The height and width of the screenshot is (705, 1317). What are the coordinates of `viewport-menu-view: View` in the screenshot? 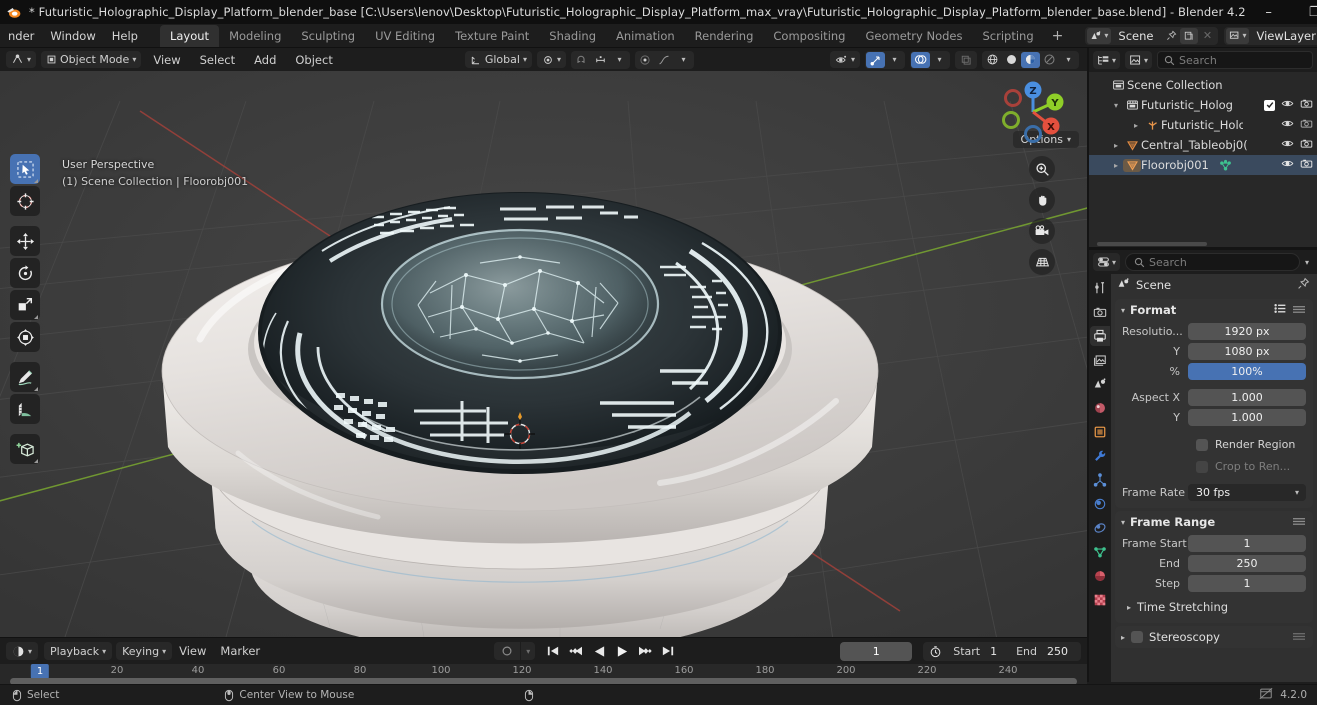 It's located at (166, 60).